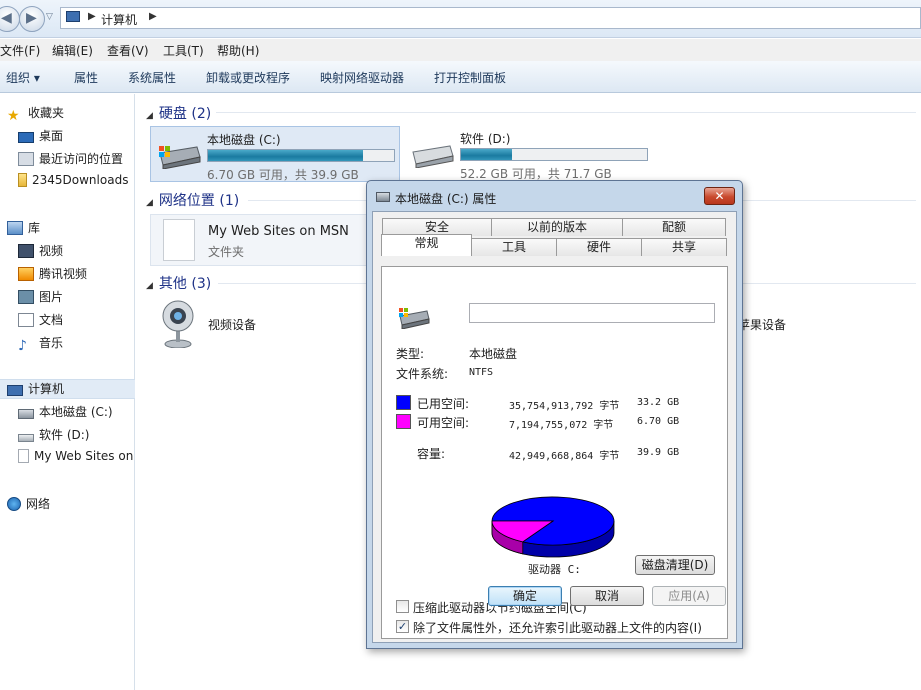 This screenshot has width=921, height=690. Describe the element at coordinates (244, 140) in the screenshot. I see `drive-name: 本地磁盘 (C:)` at that location.